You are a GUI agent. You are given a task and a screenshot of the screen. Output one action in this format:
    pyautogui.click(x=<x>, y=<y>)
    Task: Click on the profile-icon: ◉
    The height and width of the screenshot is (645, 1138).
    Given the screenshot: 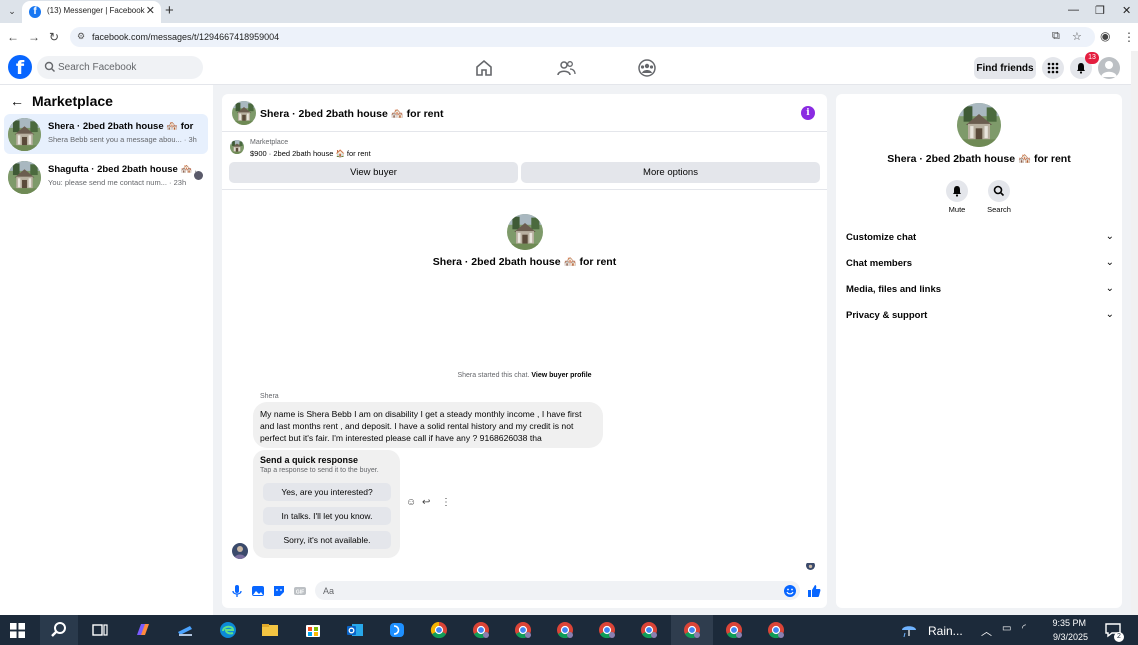 What is the action you would take?
    pyautogui.click(x=1105, y=36)
    